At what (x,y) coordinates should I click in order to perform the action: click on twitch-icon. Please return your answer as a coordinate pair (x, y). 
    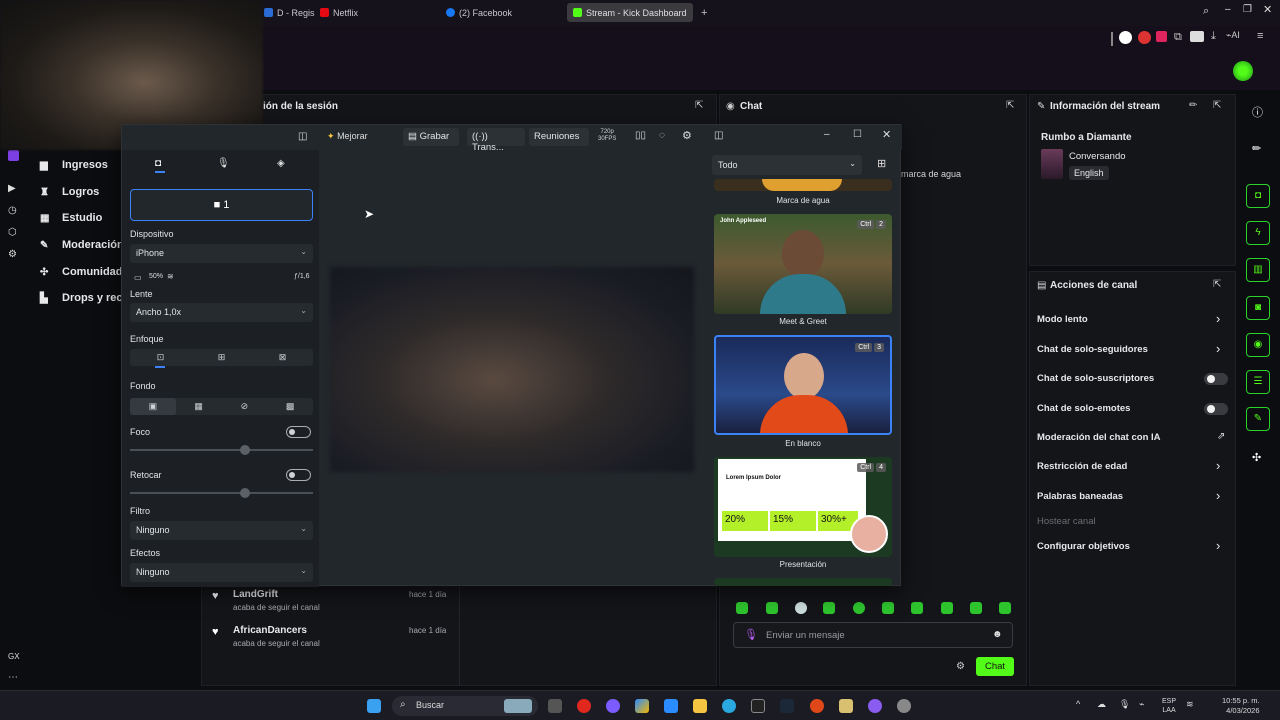
    Looking at the image, I should click on (13, 155).